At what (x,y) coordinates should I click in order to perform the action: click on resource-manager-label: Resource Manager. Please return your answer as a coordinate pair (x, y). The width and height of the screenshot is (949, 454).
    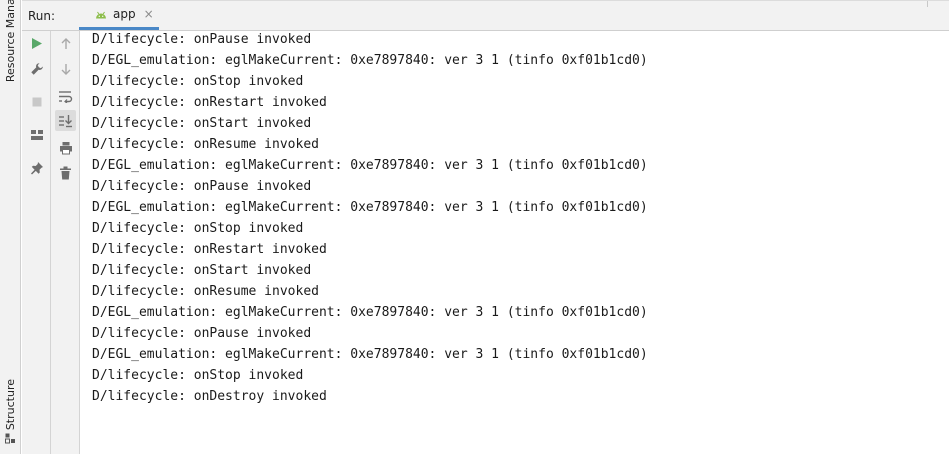
    Looking at the image, I should click on (10, 41).